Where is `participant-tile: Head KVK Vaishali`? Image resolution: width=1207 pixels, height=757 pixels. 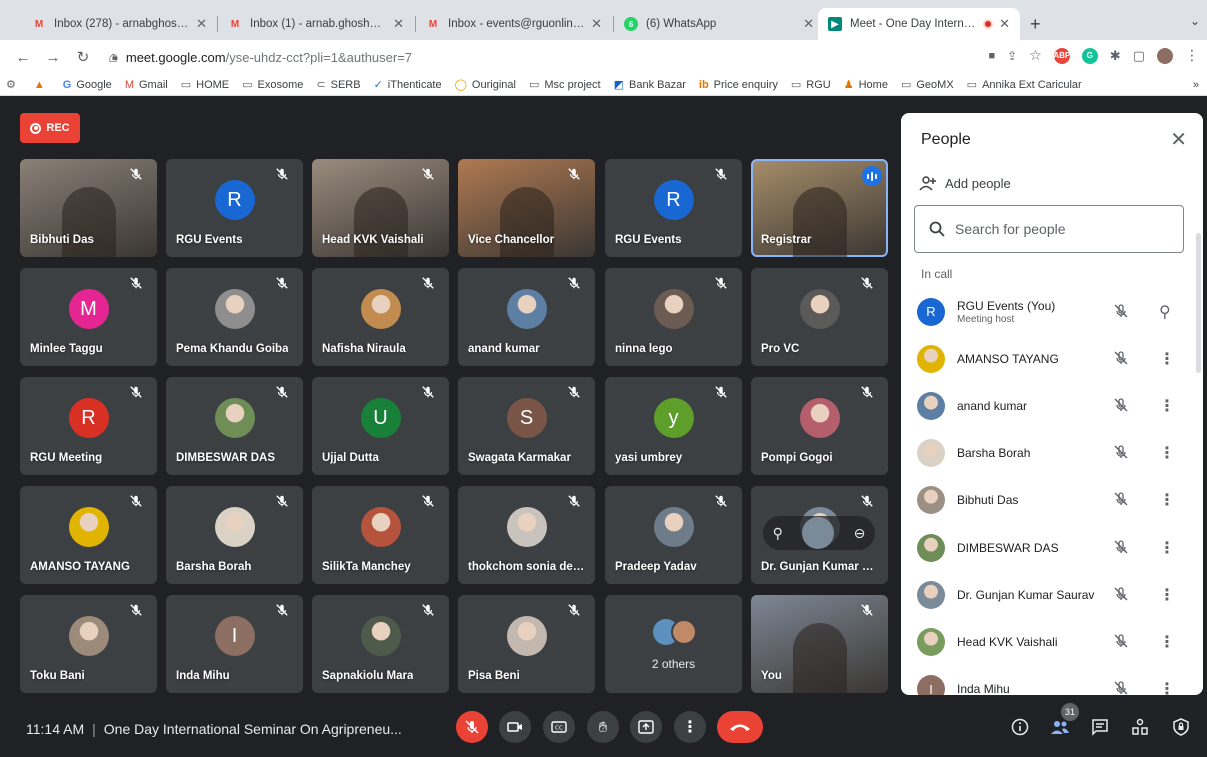 participant-tile: Head KVK Vaishali is located at coordinates (380, 208).